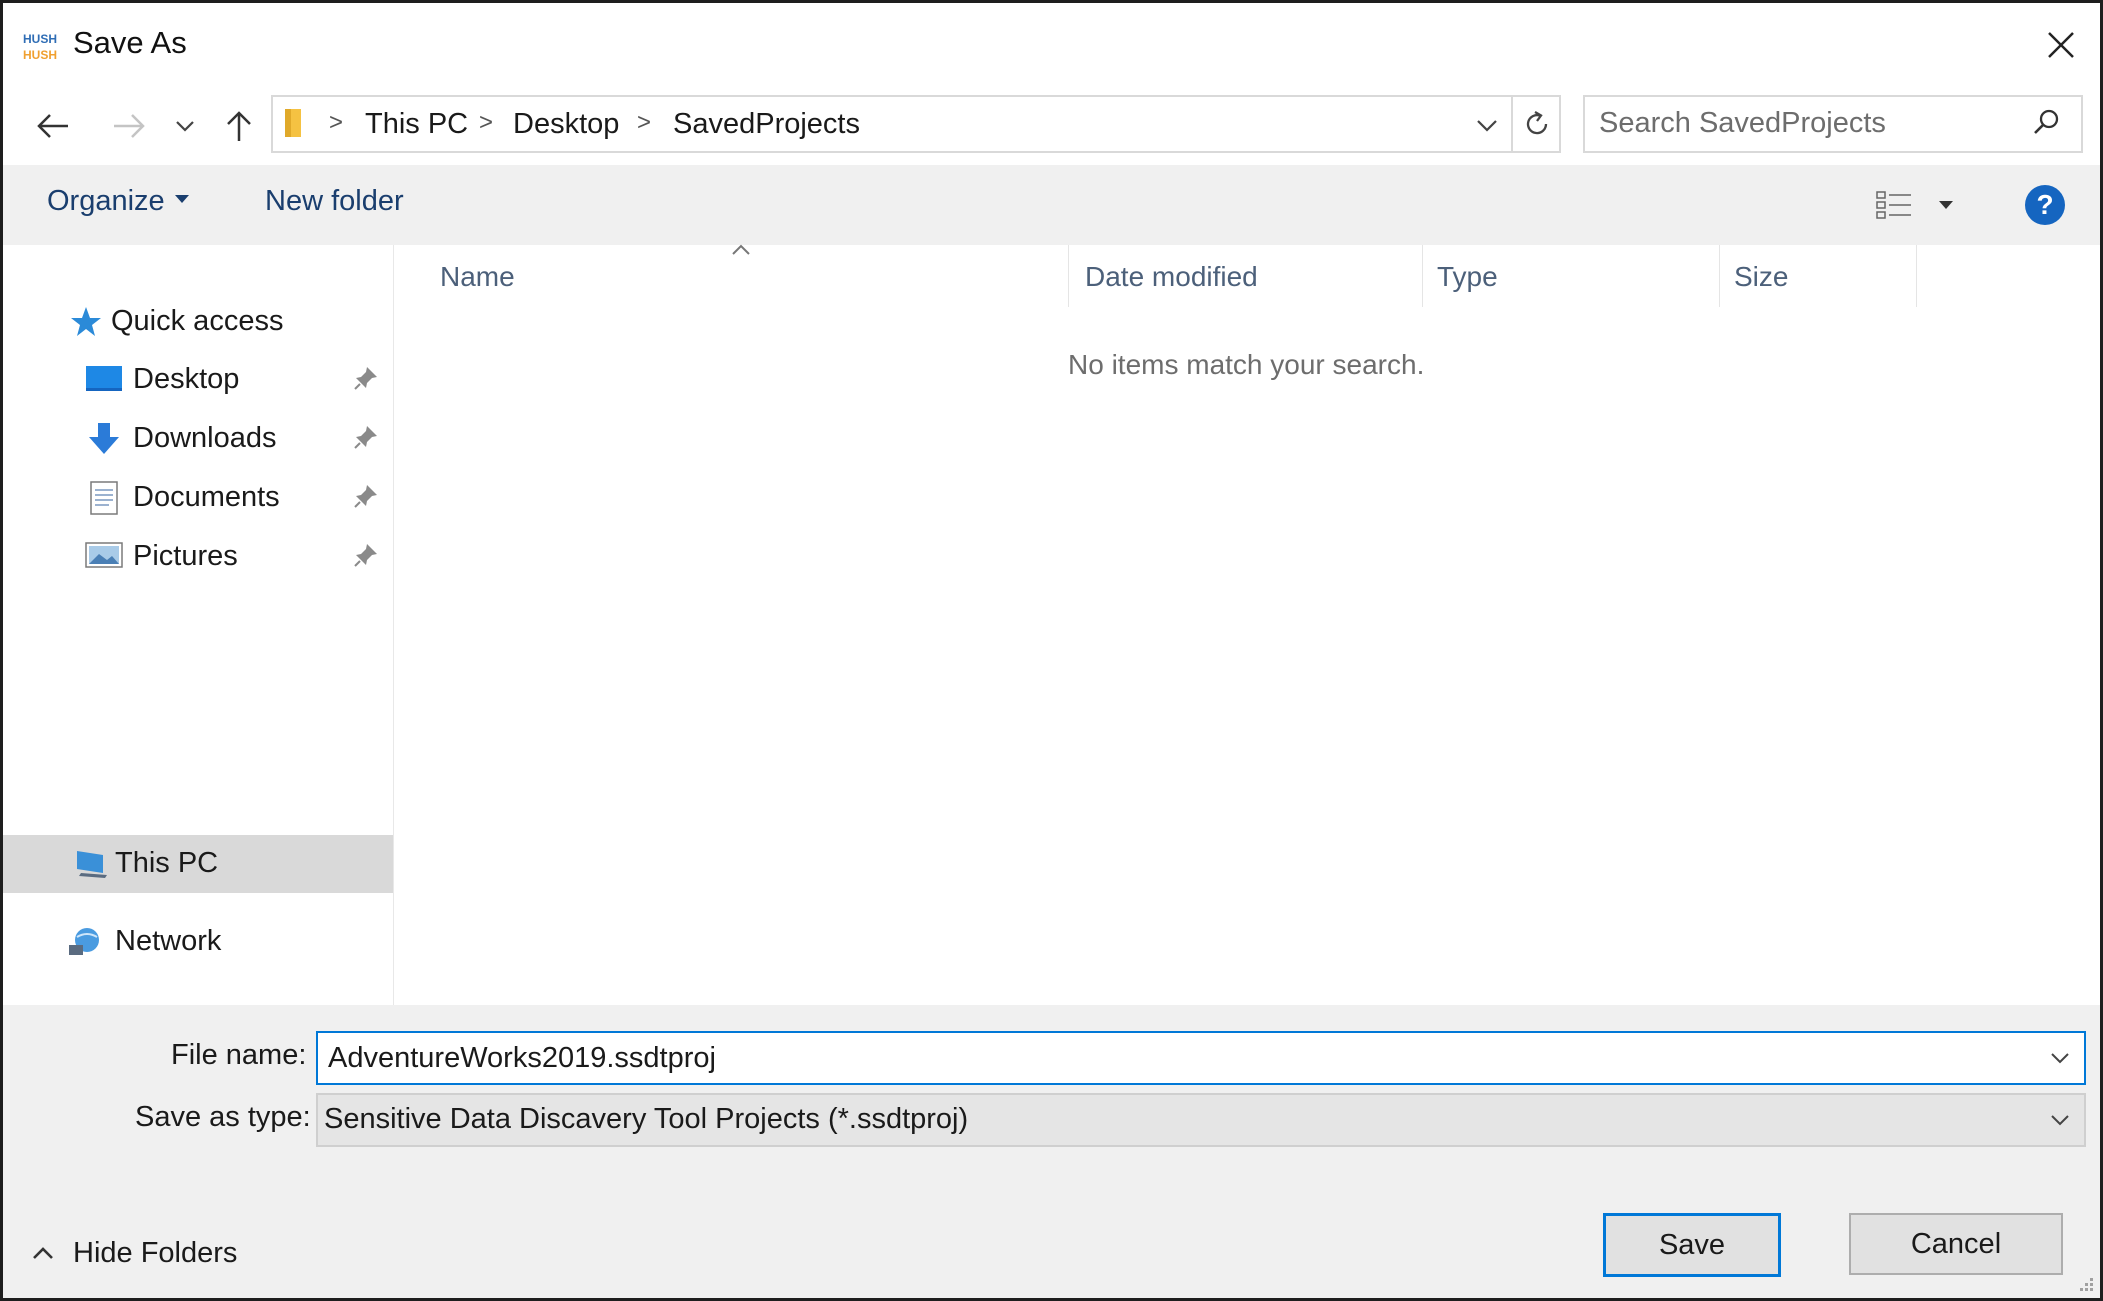  I want to click on organize-label: Organize, so click(106, 201).